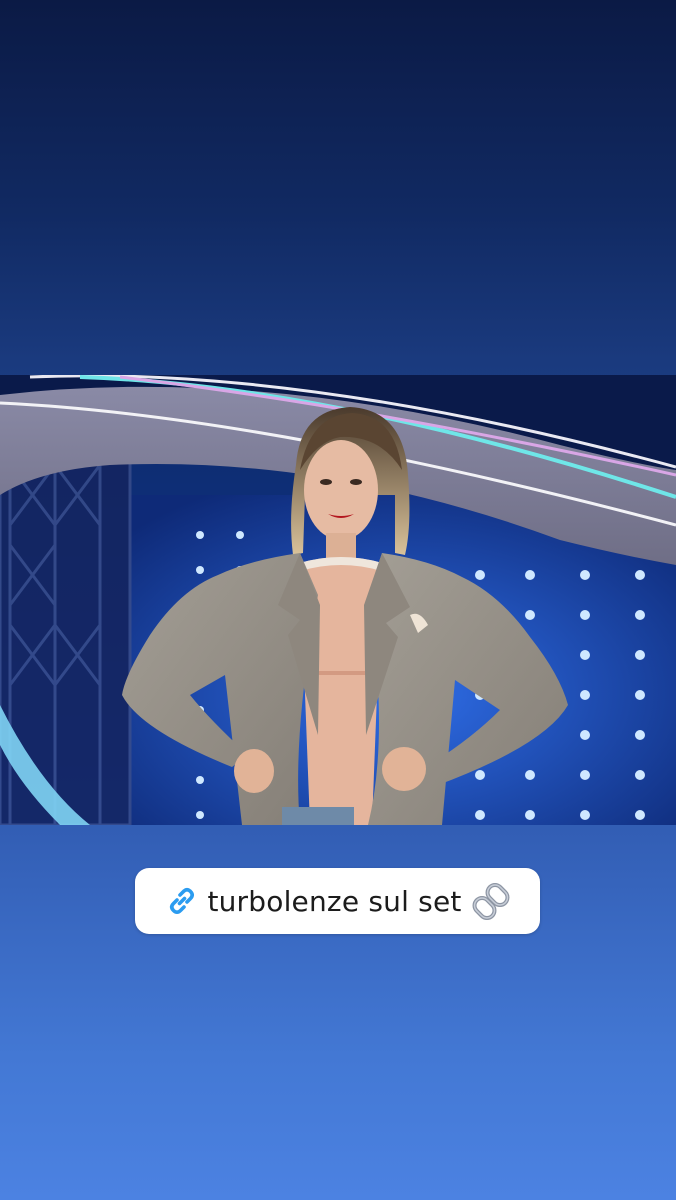 Image resolution: width=676 pixels, height=1200 pixels. Describe the element at coordinates (182, 901) in the screenshot. I see `link-icon` at that location.